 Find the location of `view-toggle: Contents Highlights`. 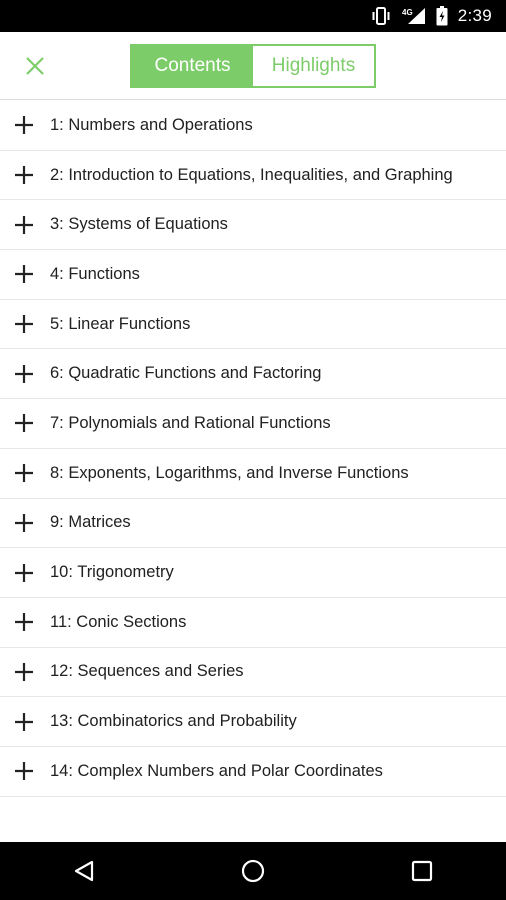

view-toggle: Contents Highlights is located at coordinates (253, 66).